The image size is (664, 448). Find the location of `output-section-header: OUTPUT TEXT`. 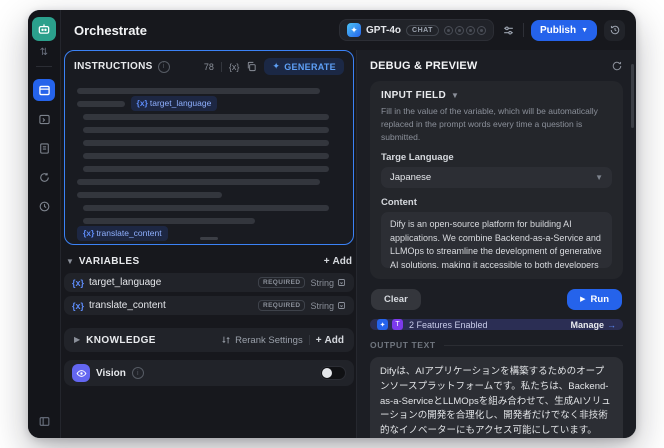

output-section-header: OUTPUT TEXT is located at coordinates (496, 345).